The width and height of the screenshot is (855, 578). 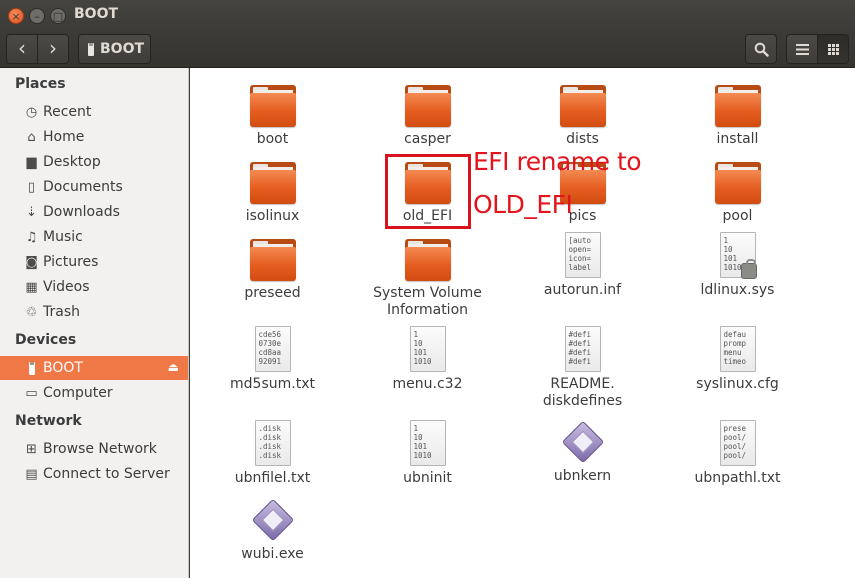 I want to click on lock-icon, so click(x=748, y=269).